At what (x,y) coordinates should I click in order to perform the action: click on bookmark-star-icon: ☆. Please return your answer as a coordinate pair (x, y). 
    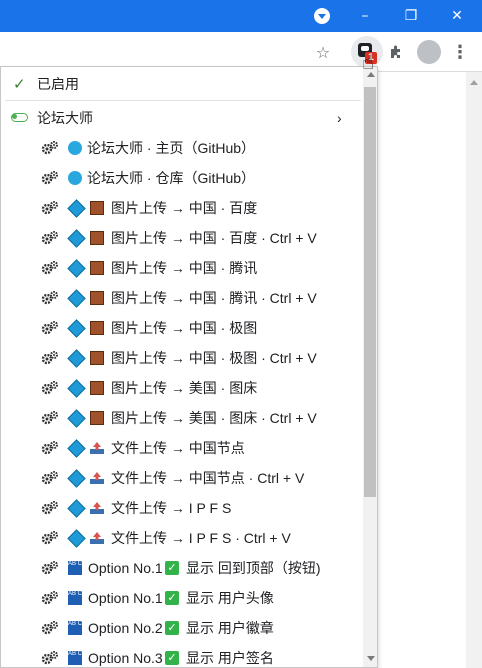
    Looking at the image, I should click on (323, 52).